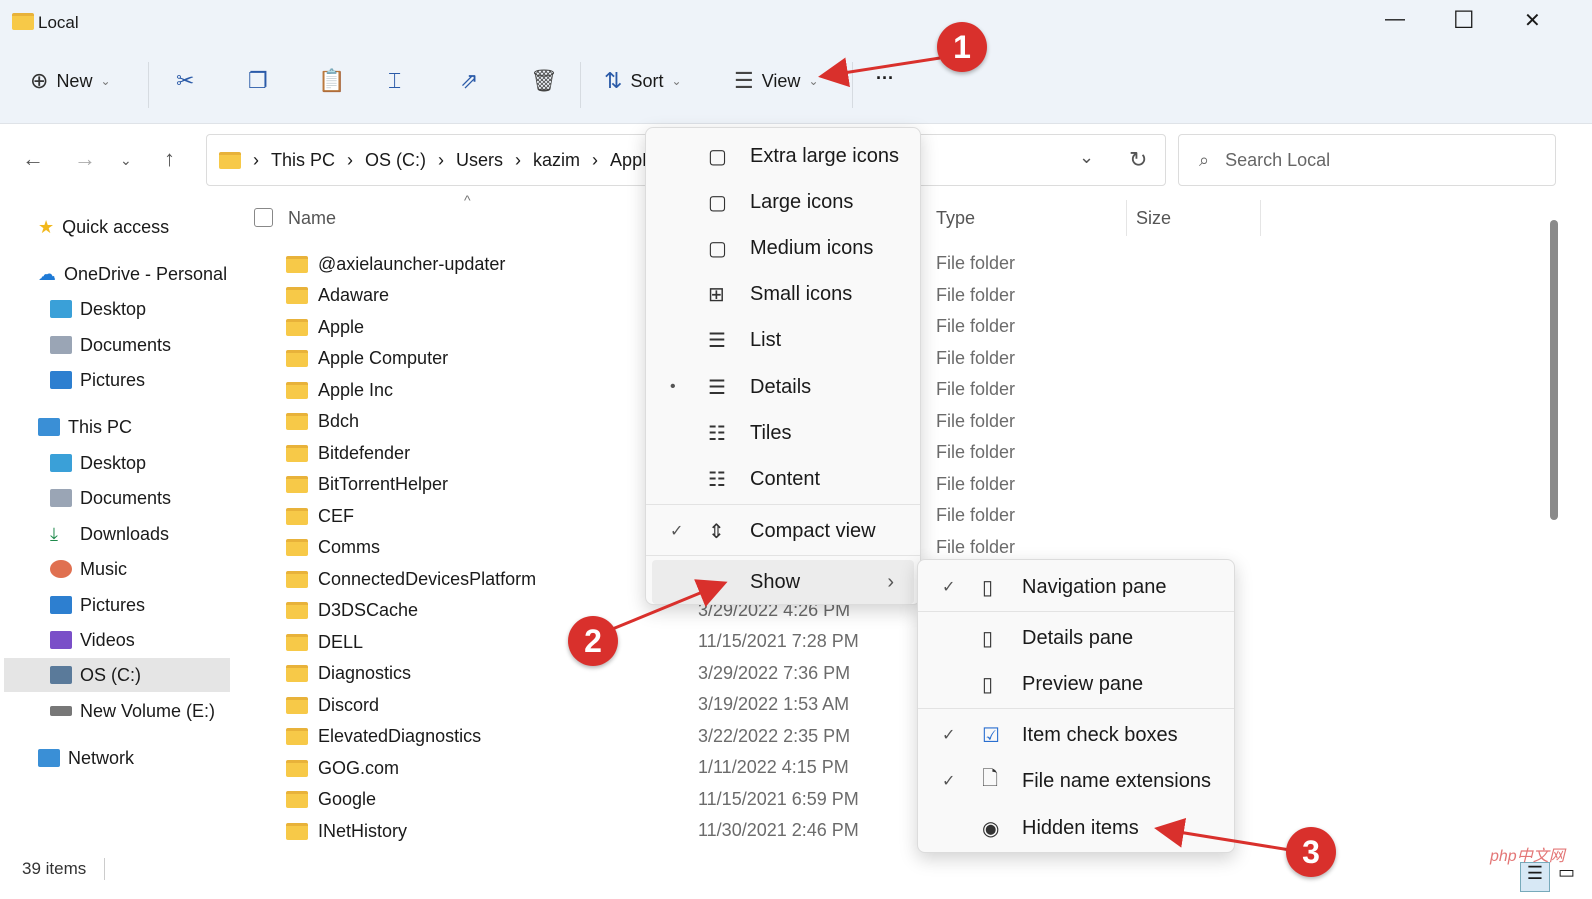 This screenshot has width=1592, height=899. What do you see at coordinates (593, 641) in the screenshot?
I see `annotation-badge-2: 2` at bounding box center [593, 641].